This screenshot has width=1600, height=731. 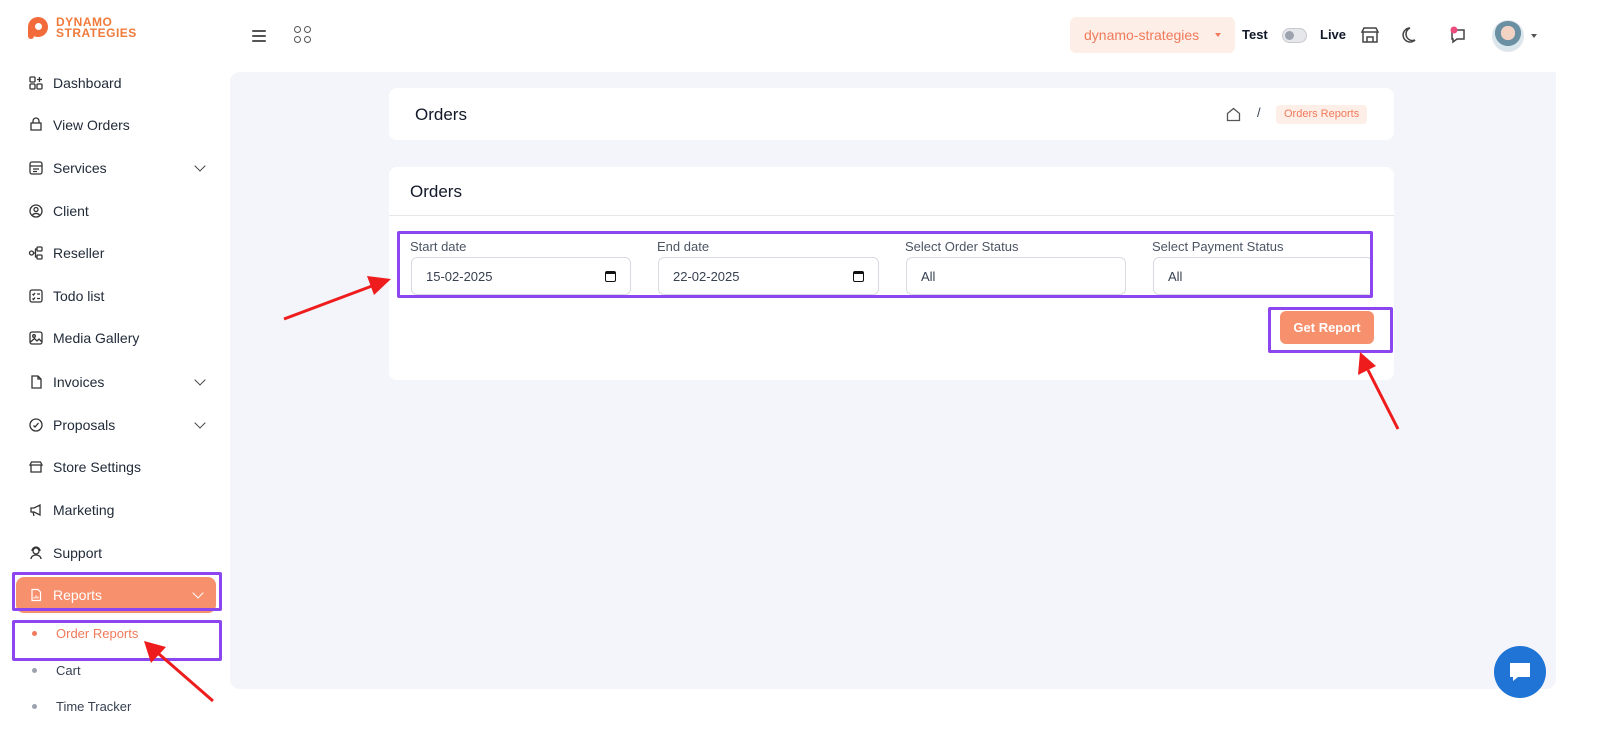 What do you see at coordinates (123, 83) in the screenshot?
I see `sidebar-item-dashboard: Dashboard` at bounding box center [123, 83].